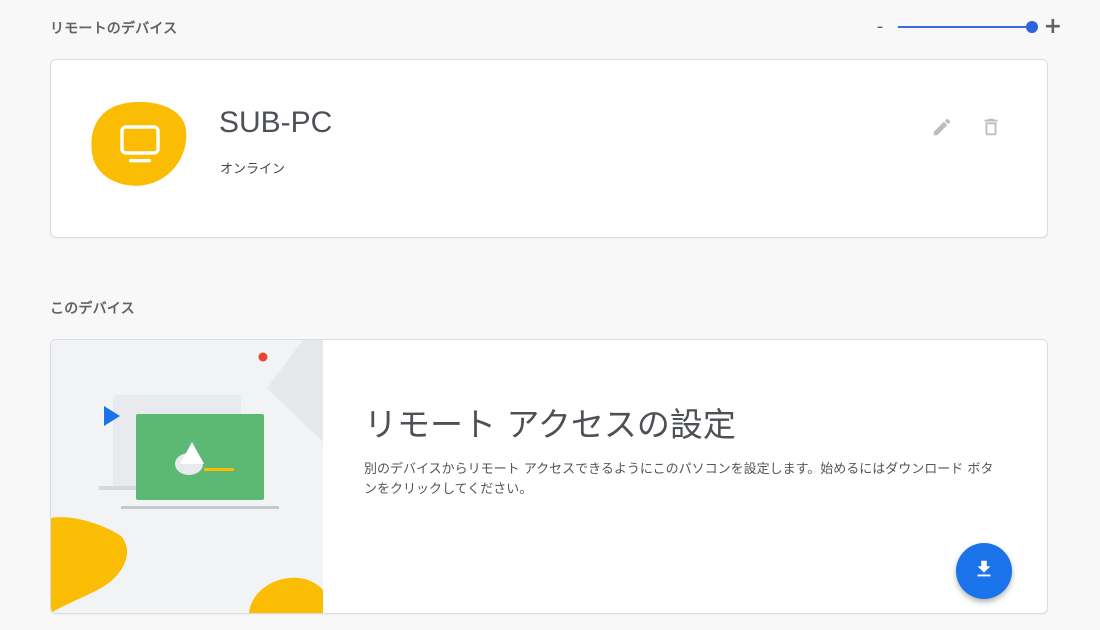 The height and width of the screenshot is (630, 1100). I want to click on this-device-title: このデバイス, so click(92, 309).